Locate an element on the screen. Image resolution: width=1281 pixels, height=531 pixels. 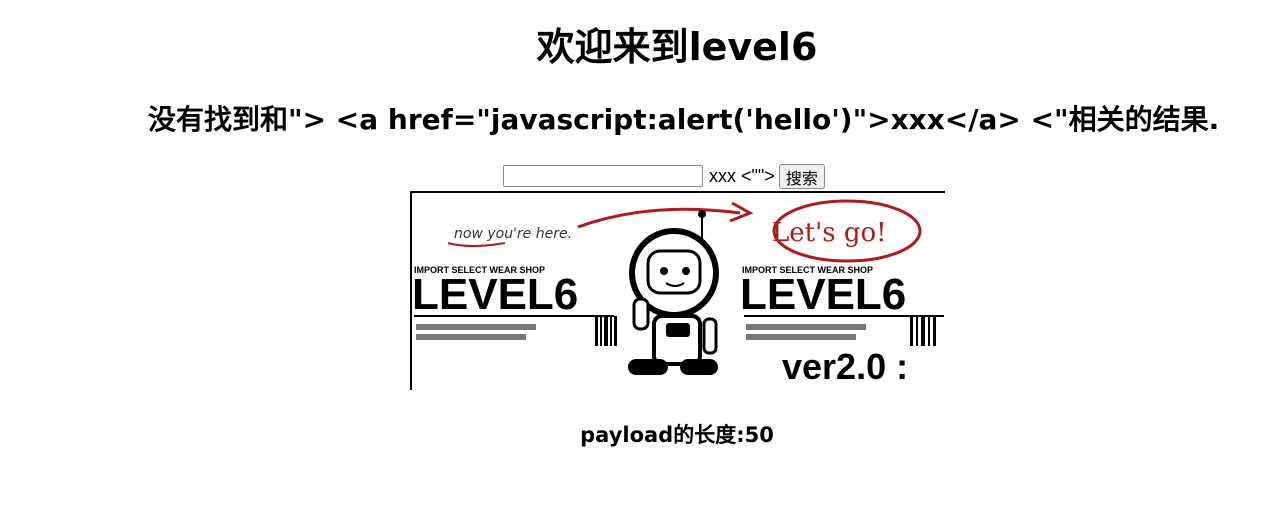
version-label: ver2.0 : is located at coordinates (845, 366).